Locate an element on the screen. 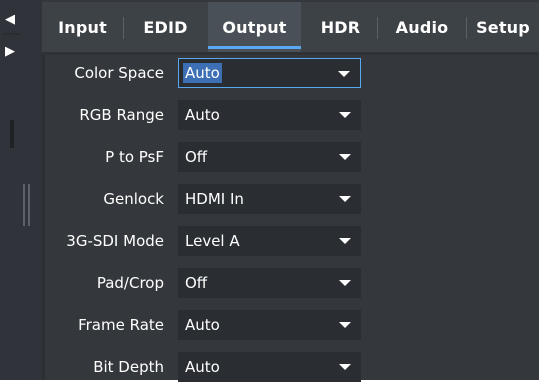 The image size is (545, 388). triangle-left-icon: ◀ is located at coordinates (10, 19).